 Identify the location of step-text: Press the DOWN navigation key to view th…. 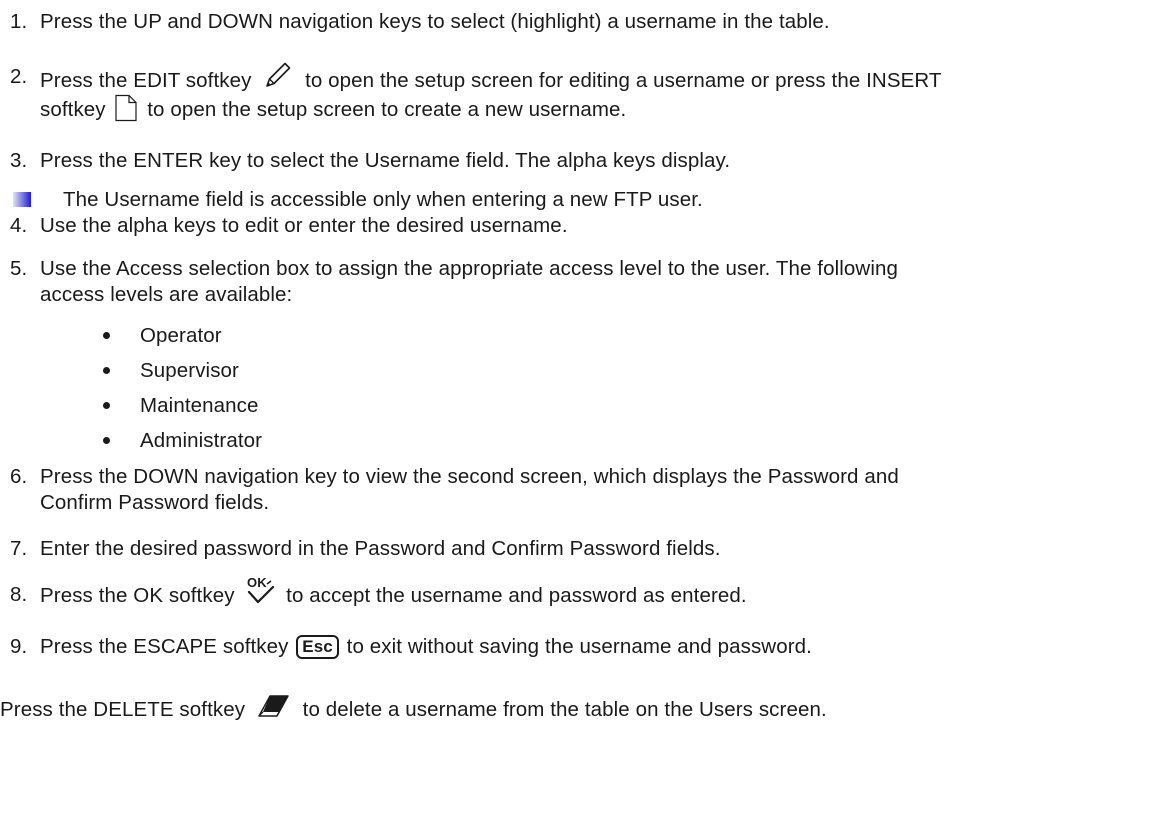
(469, 476).